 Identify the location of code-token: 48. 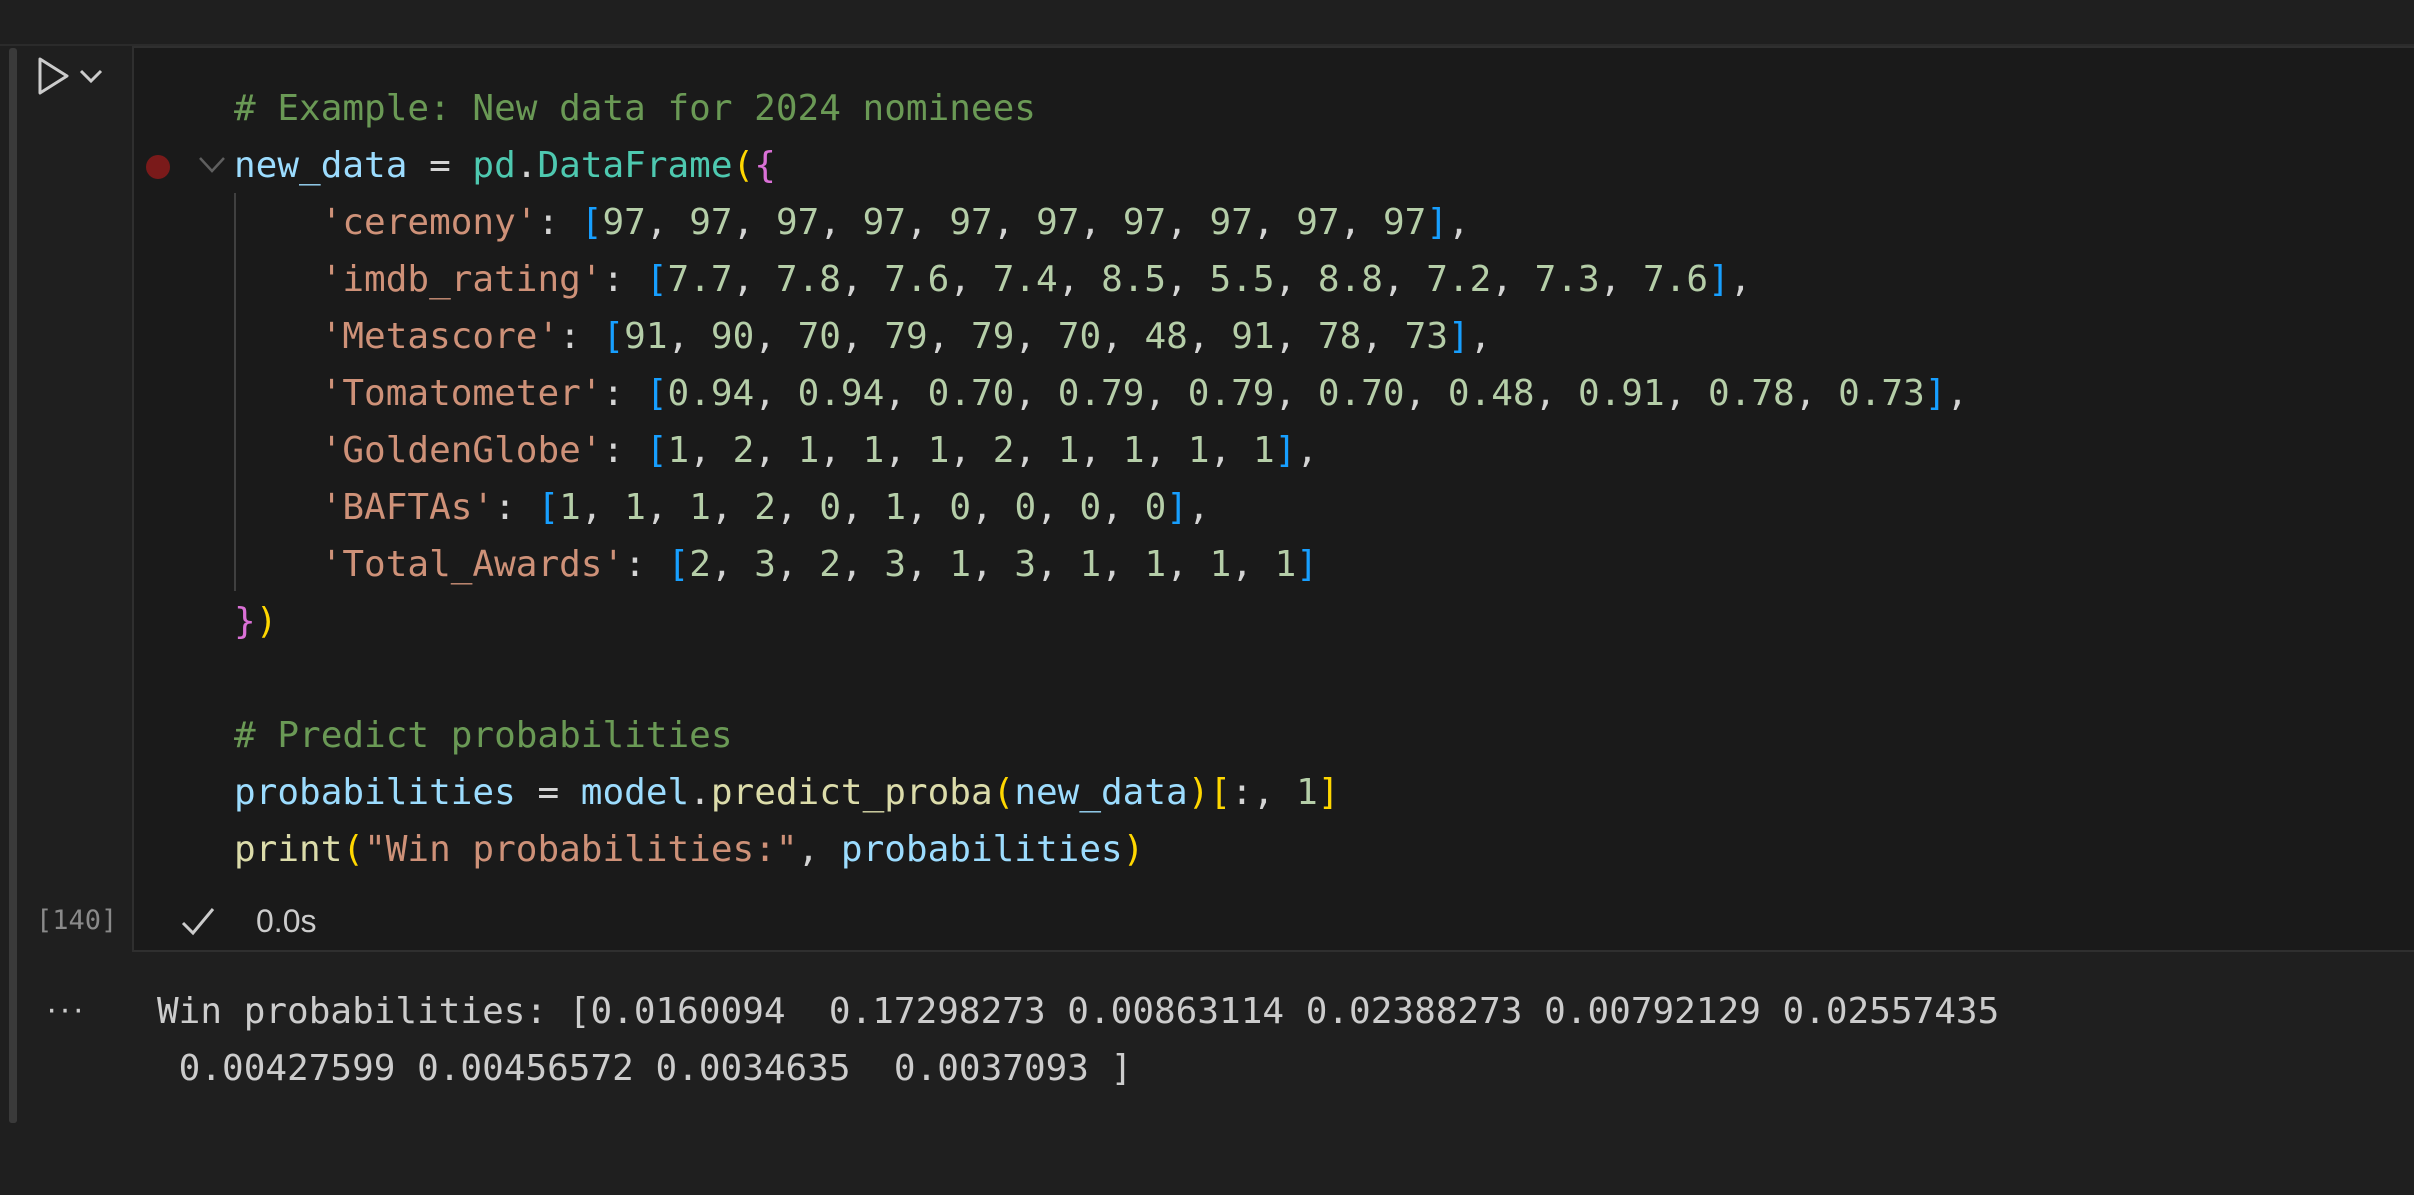
(1166, 336).